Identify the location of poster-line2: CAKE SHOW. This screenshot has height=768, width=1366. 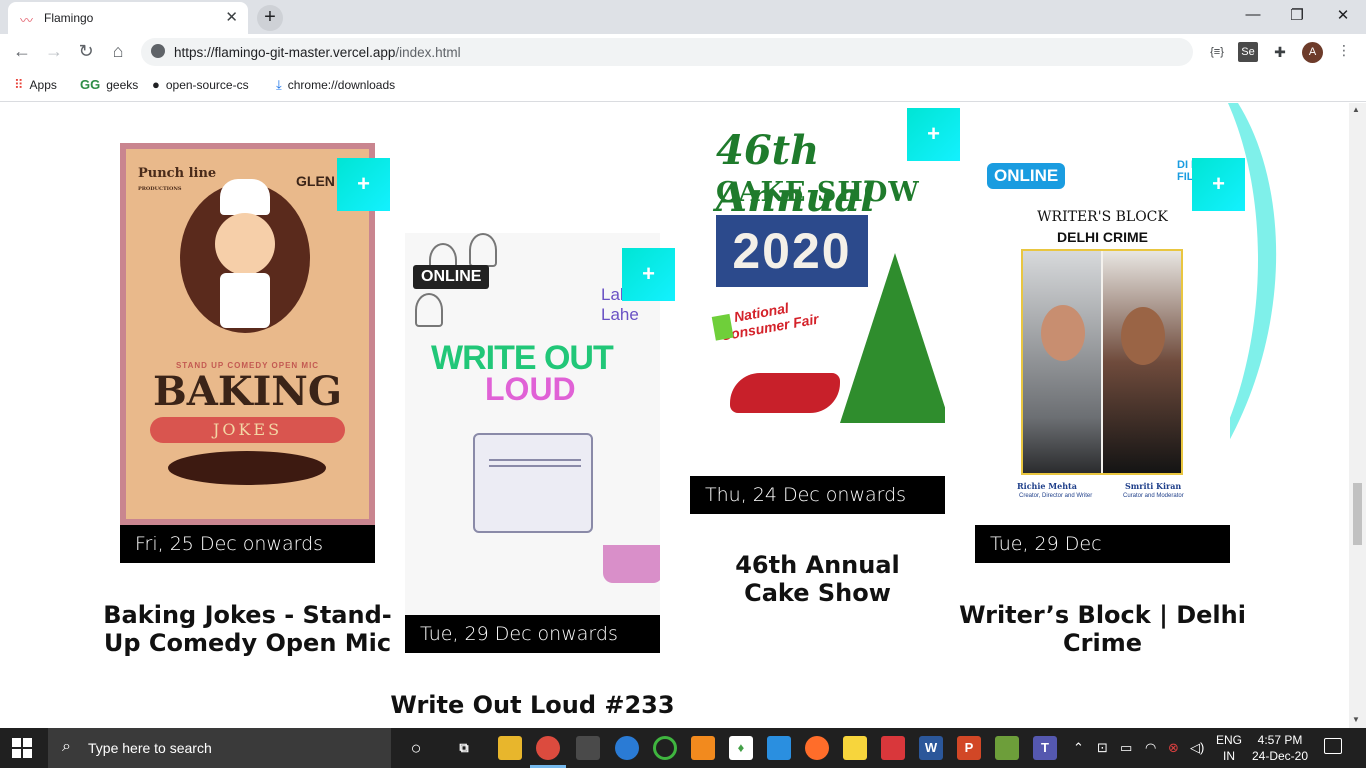
(818, 192).